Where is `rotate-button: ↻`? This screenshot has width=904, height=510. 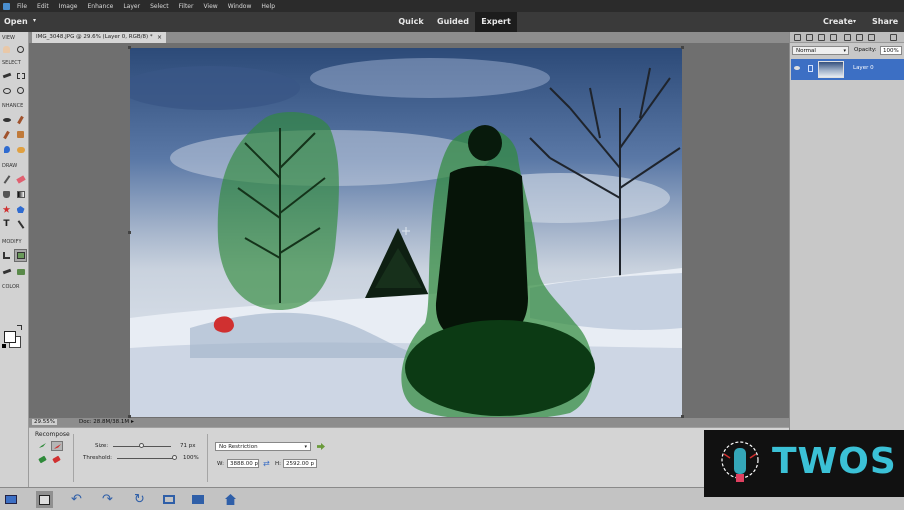 rotate-button: ↻ is located at coordinates (139, 499).